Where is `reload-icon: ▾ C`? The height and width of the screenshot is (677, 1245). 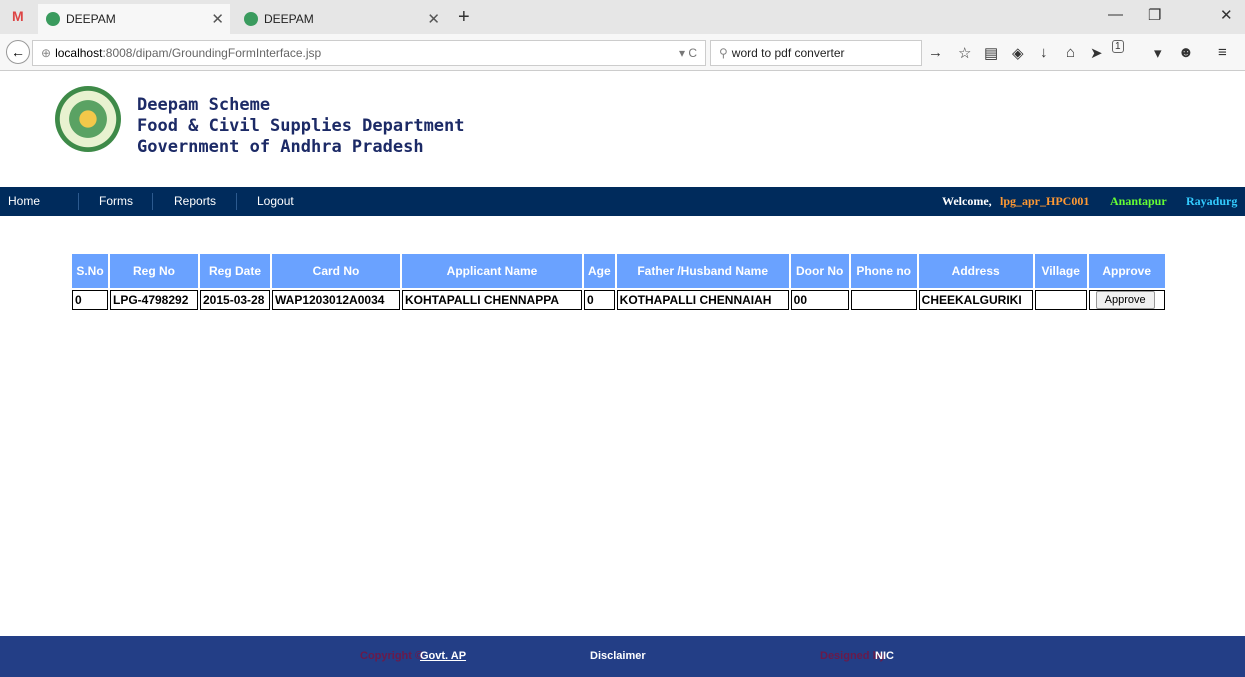 reload-icon: ▾ C is located at coordinates (688, 53).